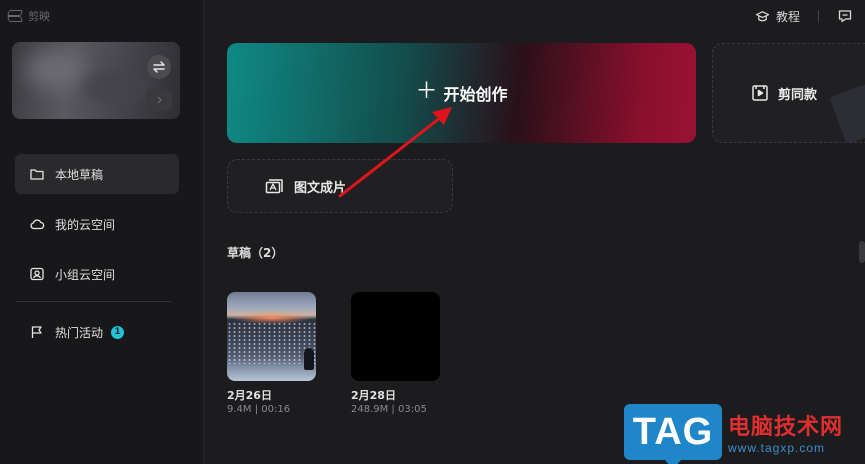 The image size is (865, 464). Describe the element at coordinates (93, 301) in the screenshot. I see `sidebar-divider` at that location.